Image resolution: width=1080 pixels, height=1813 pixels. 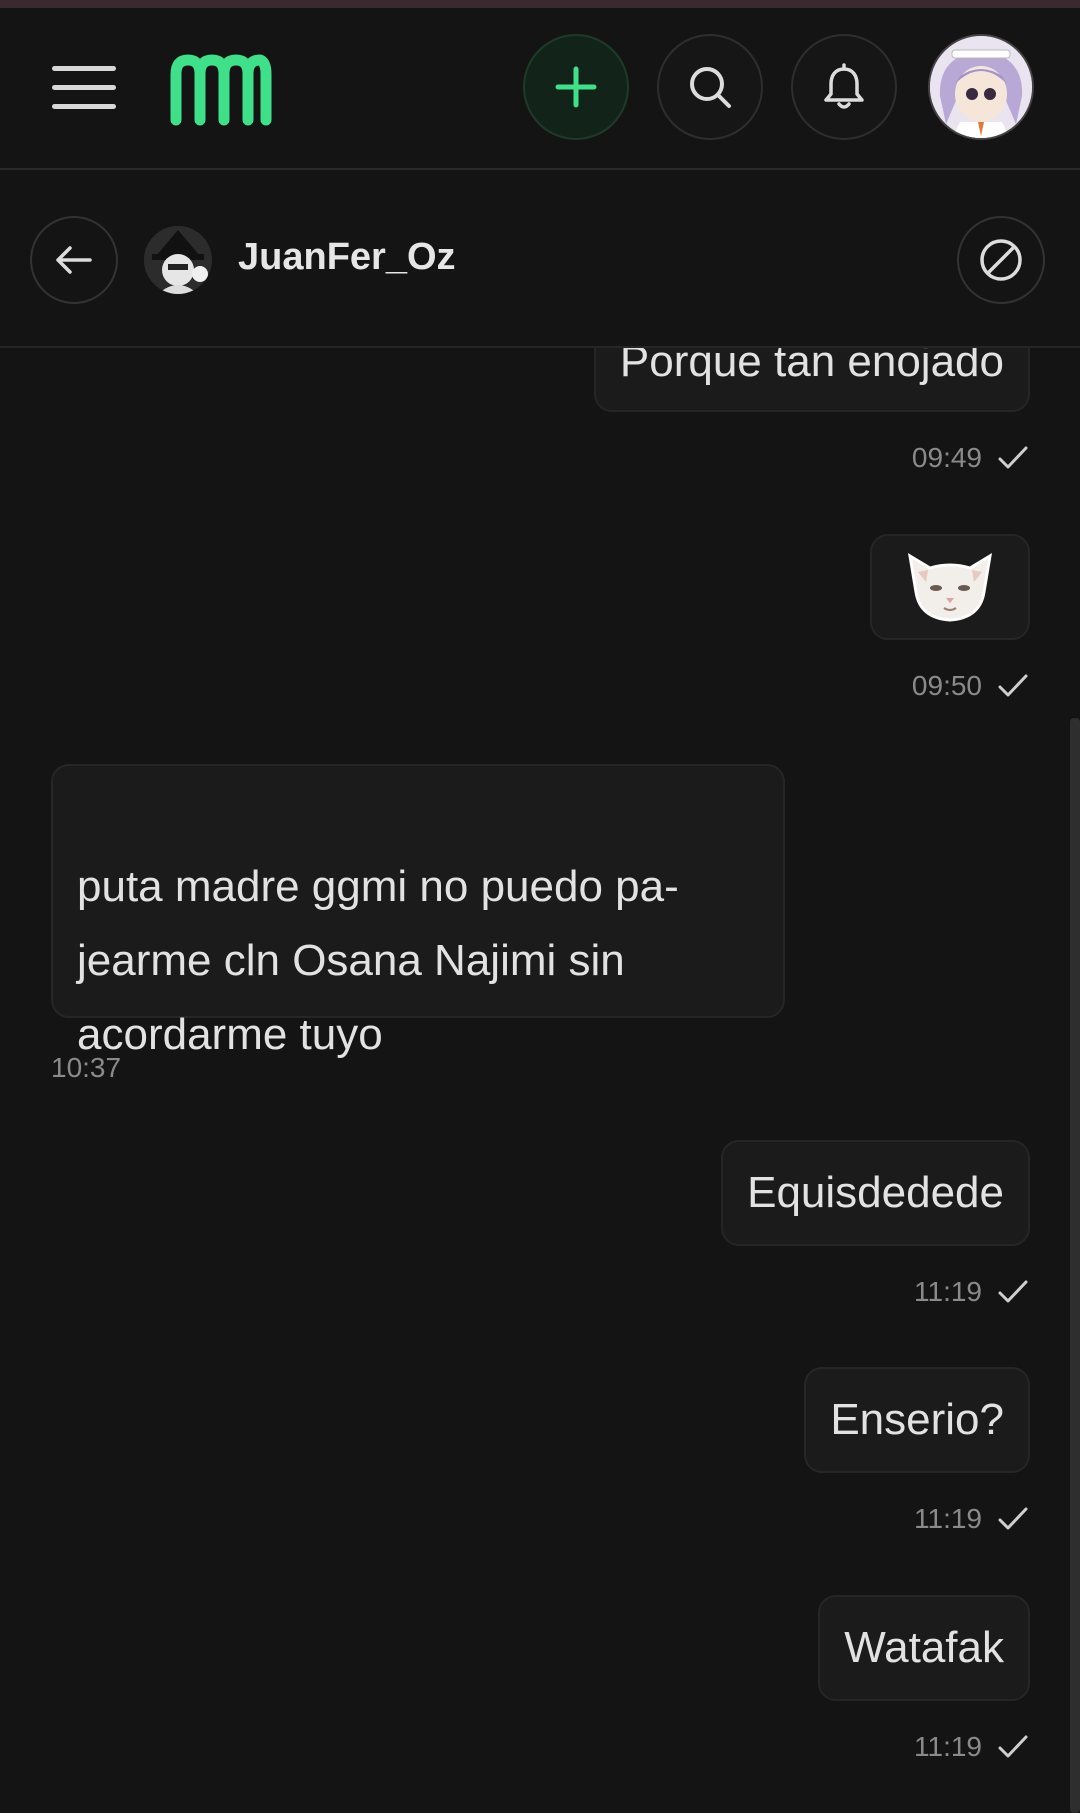 What do you see at coordinates (540, 259) in the screenshot?
I see `chat-header: JuanFer_Oz` at bounding box center [540, 259].